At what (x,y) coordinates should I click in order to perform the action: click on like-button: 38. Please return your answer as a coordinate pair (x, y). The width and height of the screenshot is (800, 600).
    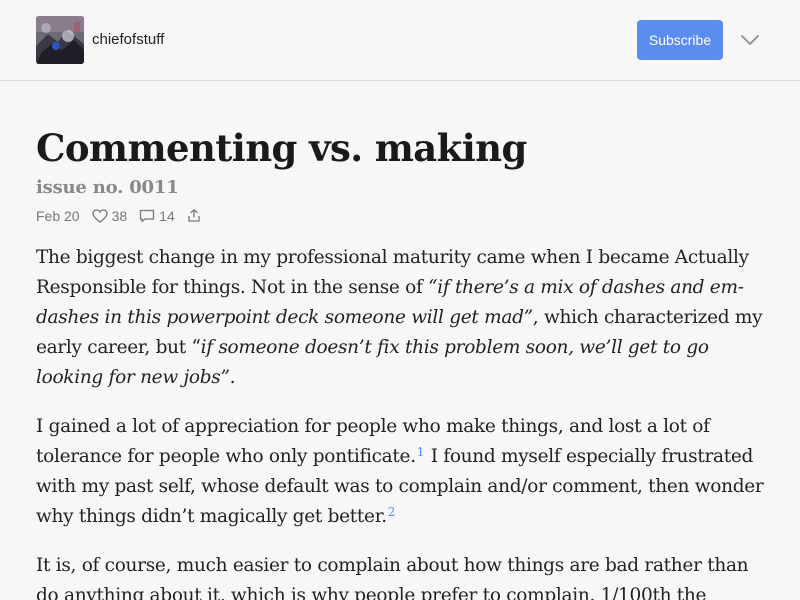
    Looking at the image, I should click on (109, 216).